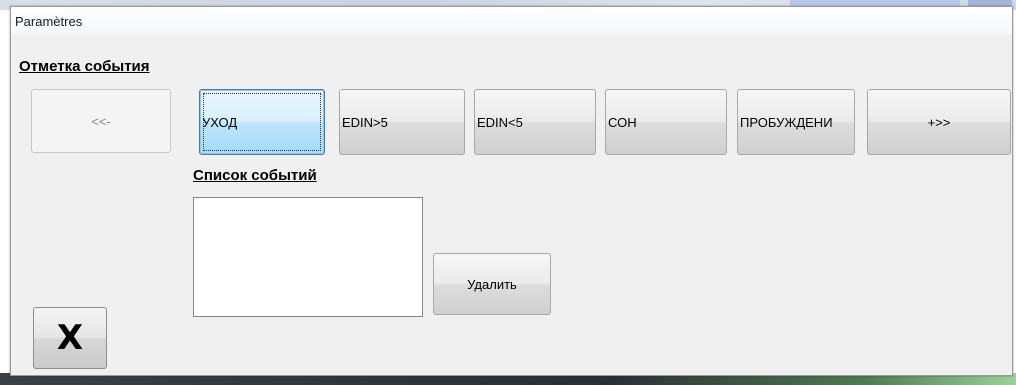  Describe the element at coordinates (535, 122) in the screenshot. I see `event-button-edin-less-5: EDIN<5` at that location.